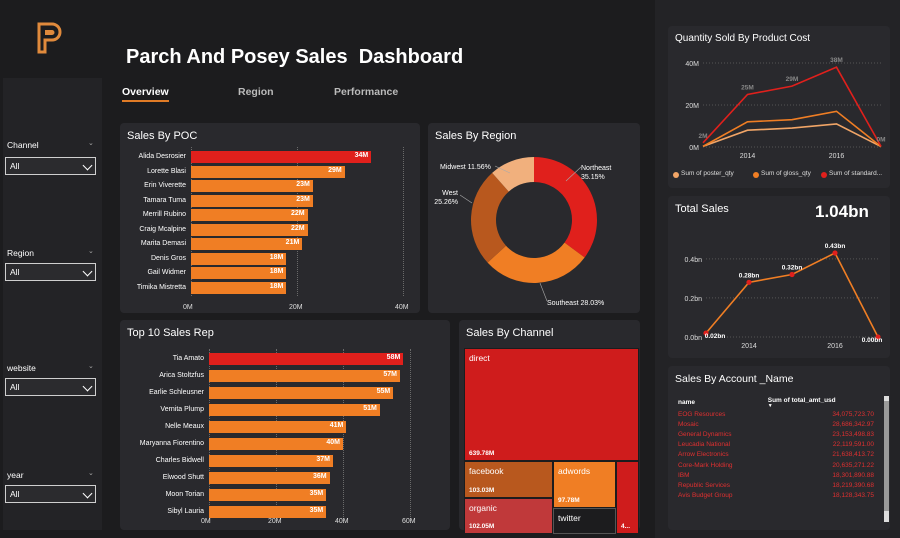 Image resolution: width=900 pixels, height=538 pixels. Describe the element at coordinates (584, 484) in the screenshot. I see `treemap-tile: adwords 97.78M` at that location.